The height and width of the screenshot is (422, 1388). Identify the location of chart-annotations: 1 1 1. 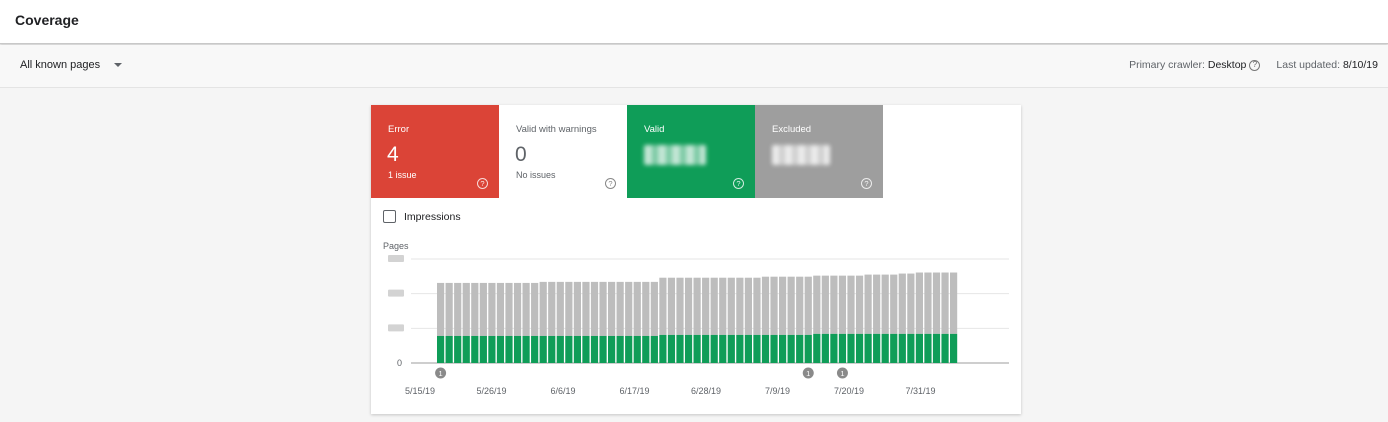
(641, 373).